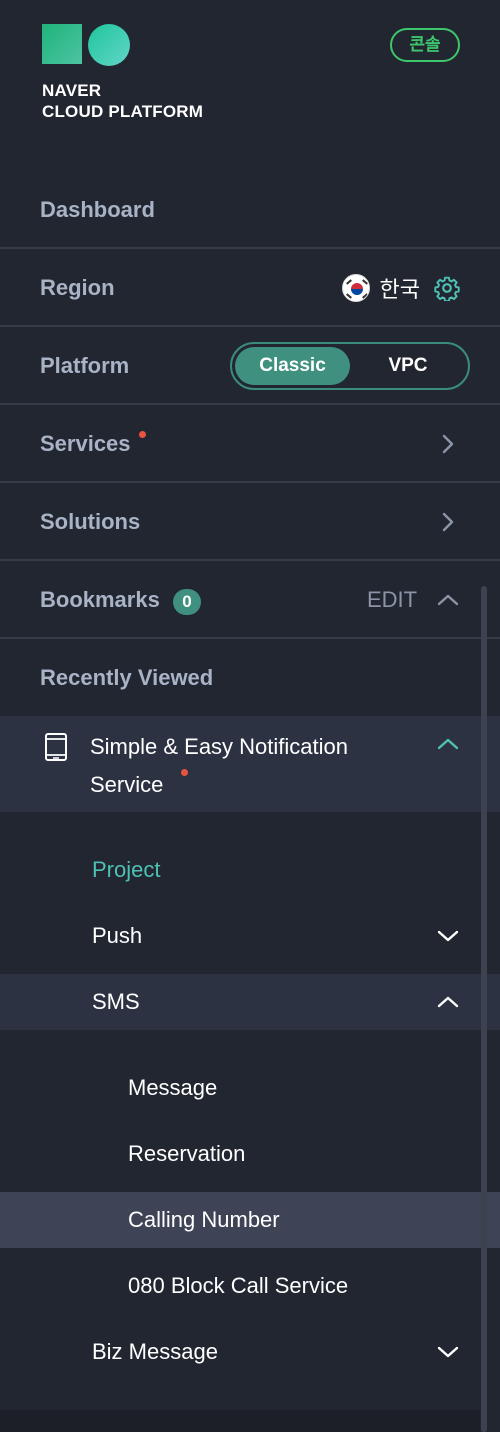 The width and height of the screenshot is (500, 1432). What do you see at coordinates (408, 366) in the screenshot?
I see `platform-vpc-option: VPC` at bounding box center [408, 366].